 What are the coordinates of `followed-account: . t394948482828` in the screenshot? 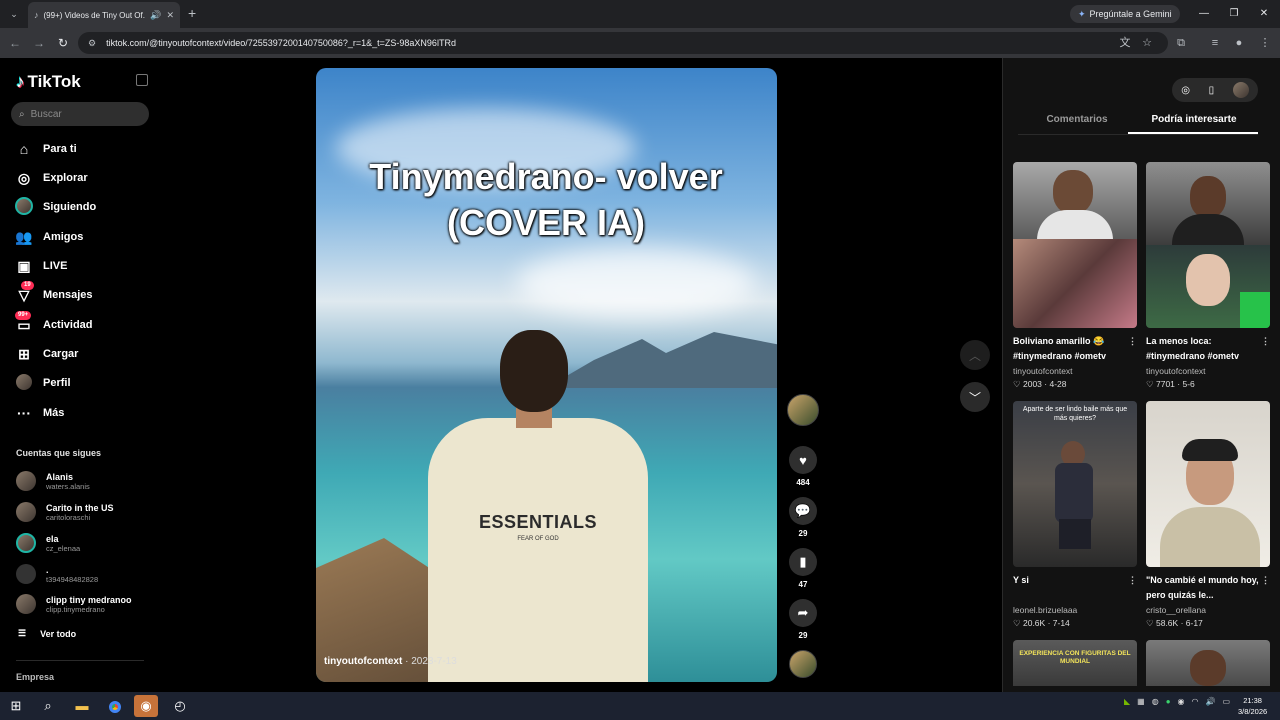 It's located at (57, 574).